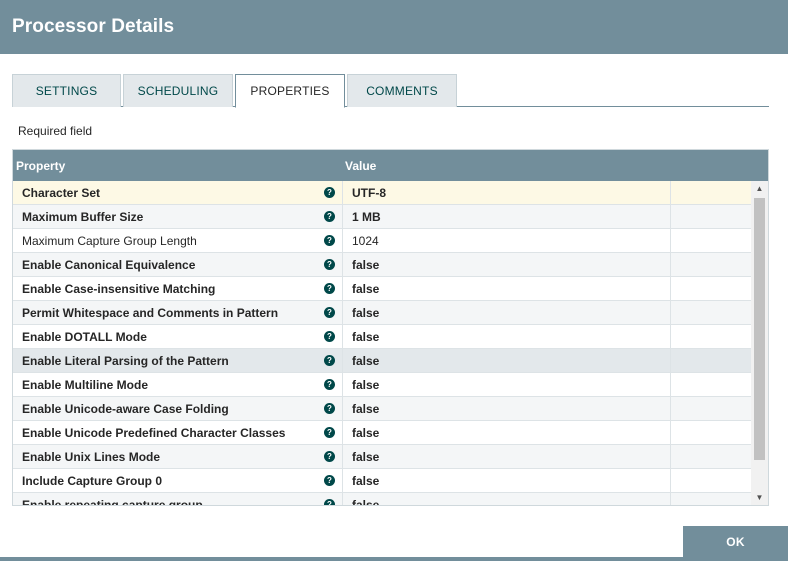 The height and width of the screenshot is (561, 788). Describe the element at coordinates (759, 329) in the screenshot. I see `scrollbar-thumb` at that location.